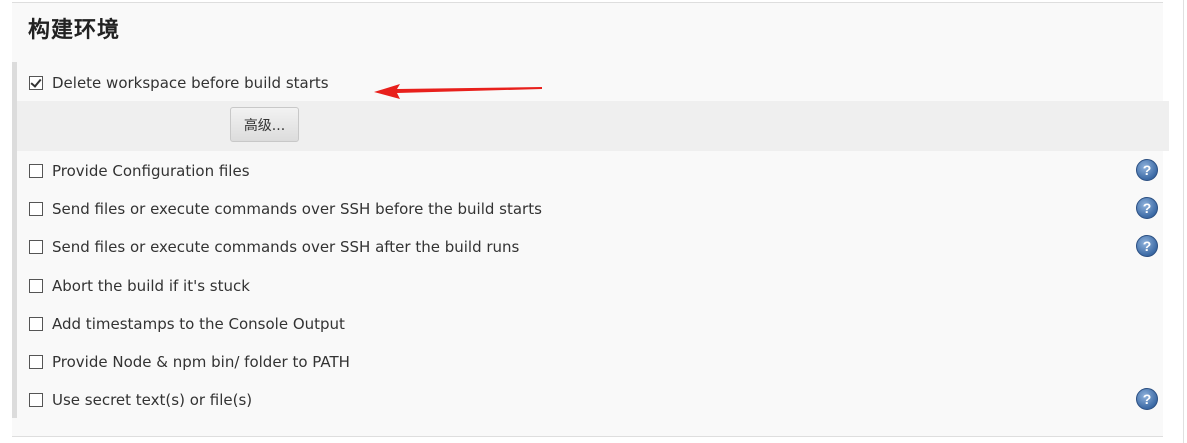 The height and width of the screenshot is (443, 1187). What do you see at coordinates (36, 362) in the screenshot?
I see `provide-node-npm-checkbox` at bounding box center [36, 362].